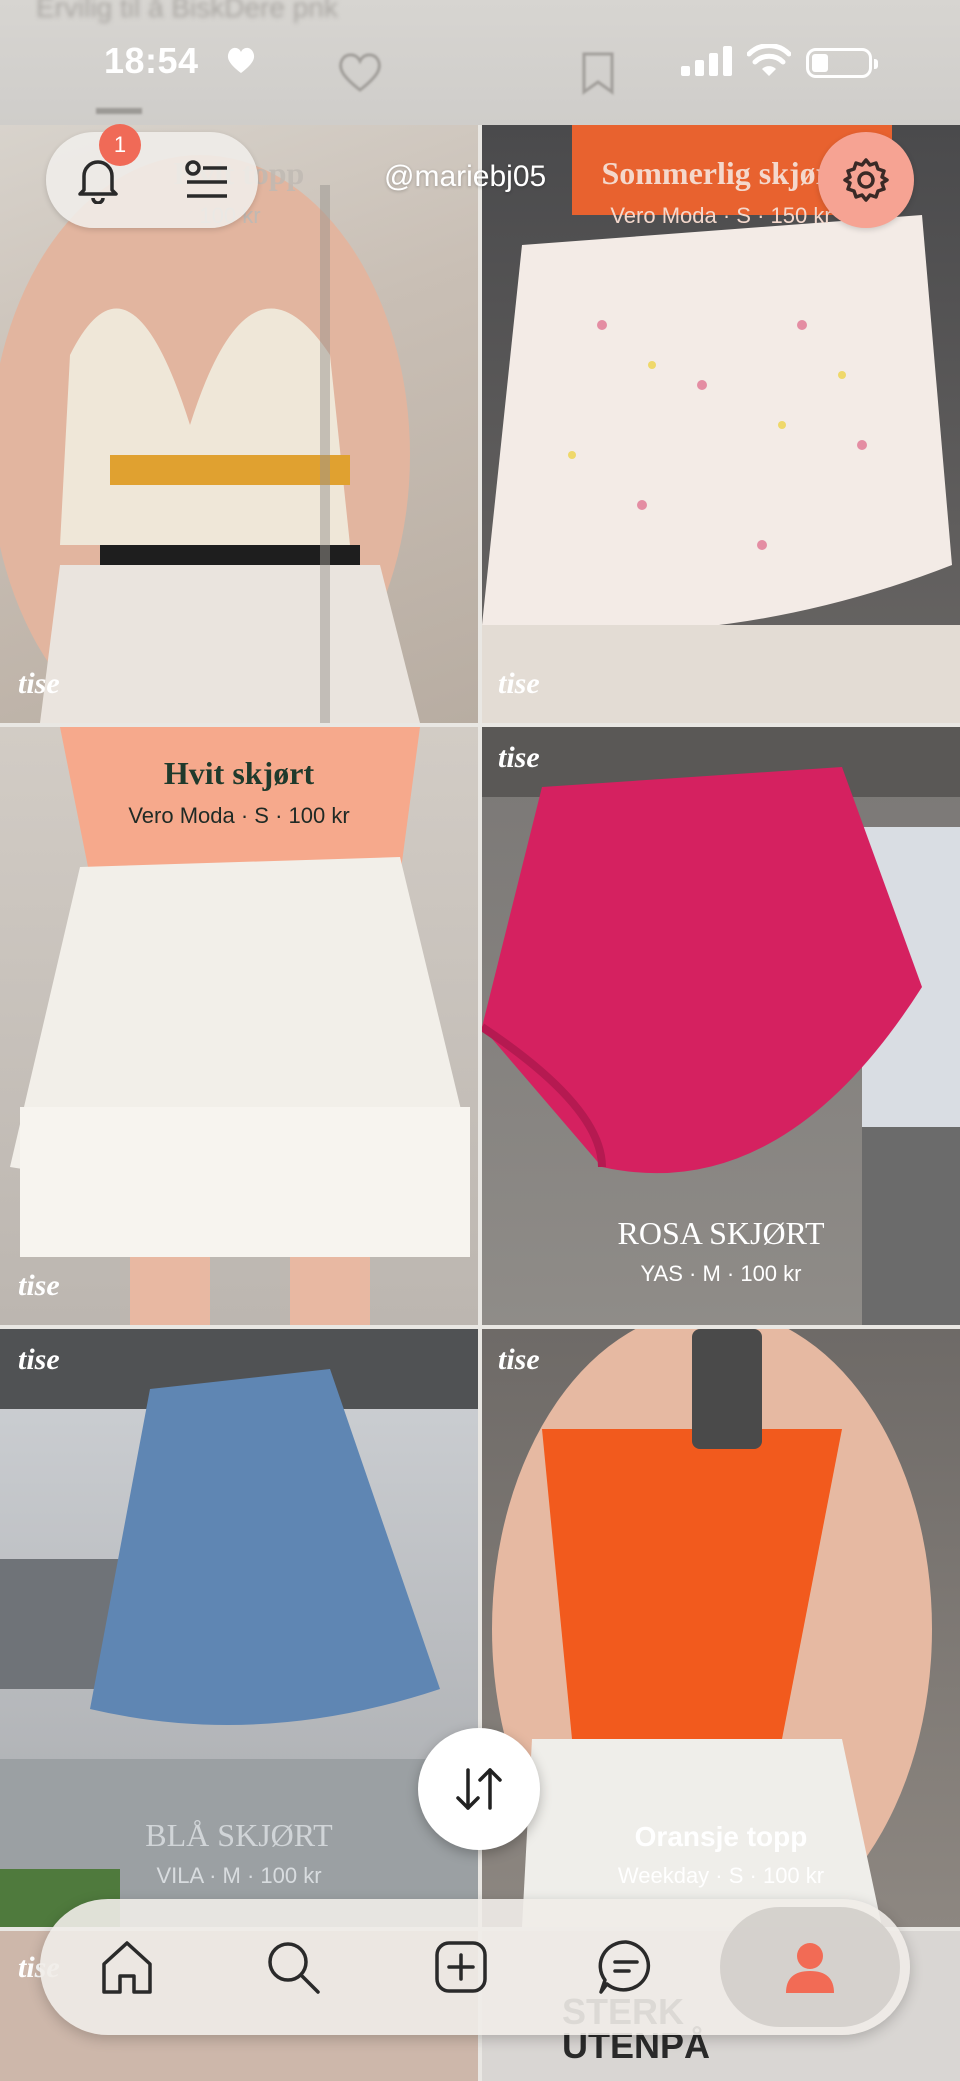 This screenshot has width=960, height=2081. I want to click on listing-card: tise Hvit skjørt Vero Moda · S · 100 kr, so click(239, 1026).